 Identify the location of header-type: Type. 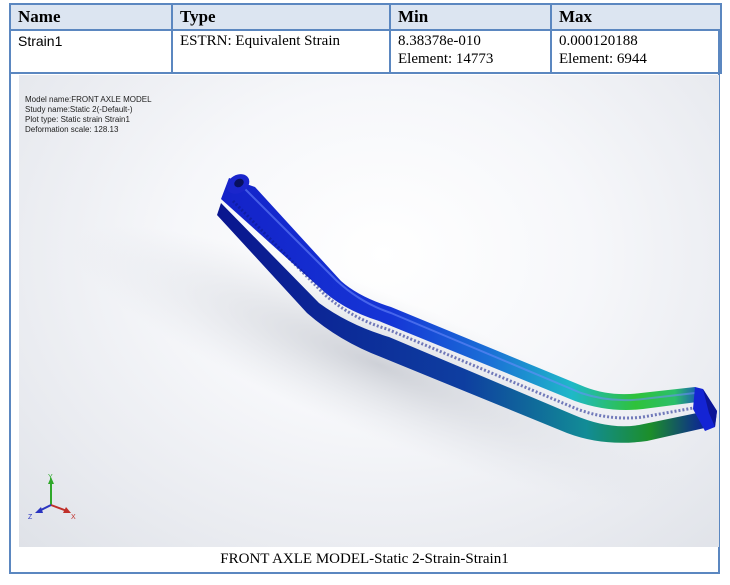
(281, 17).